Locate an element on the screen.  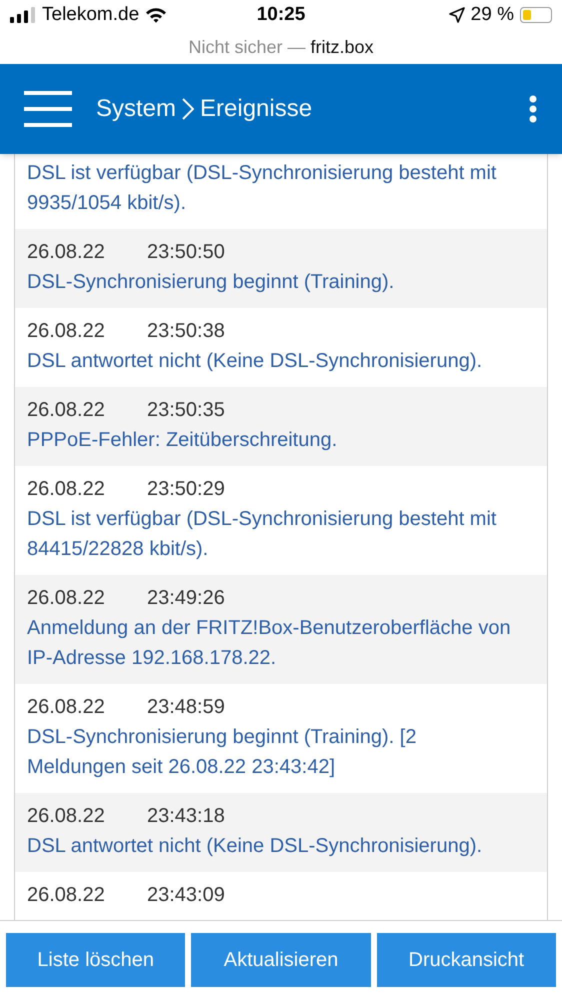
battery-icon is located at coordinates (536, 15).